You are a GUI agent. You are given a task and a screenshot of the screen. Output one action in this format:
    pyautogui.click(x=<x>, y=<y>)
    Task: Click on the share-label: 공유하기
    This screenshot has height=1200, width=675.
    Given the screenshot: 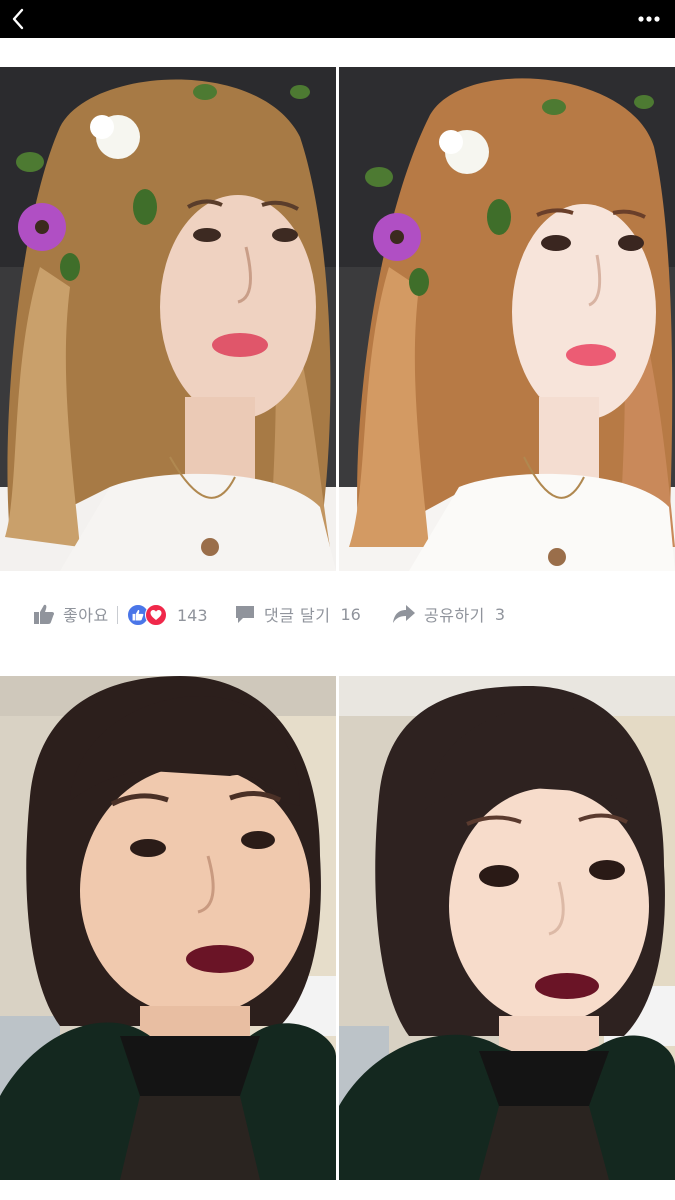 What is the action you would take?
    pyautogui.click(x=454, y=615)
    